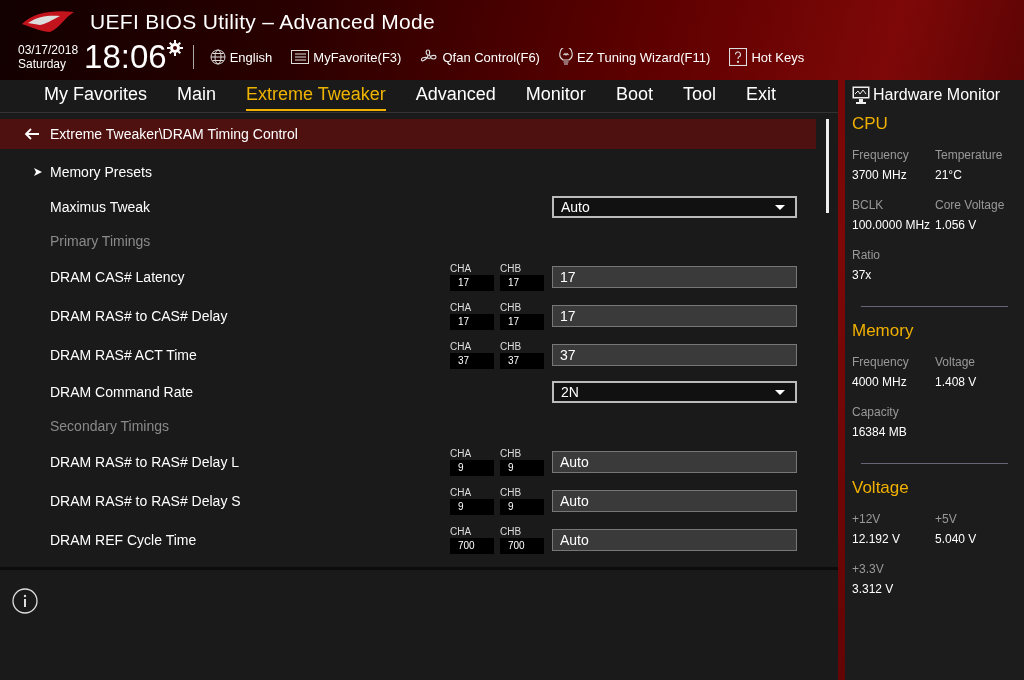  I want to click on section-title: CPU, so click(870, 124).